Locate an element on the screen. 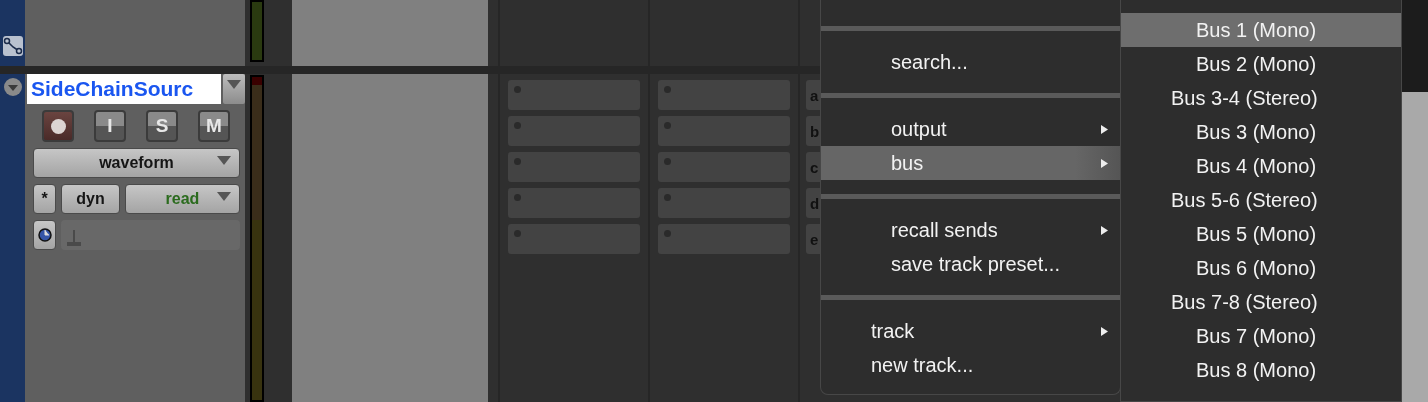  menu-item: track is located at coordinates (970, 331).